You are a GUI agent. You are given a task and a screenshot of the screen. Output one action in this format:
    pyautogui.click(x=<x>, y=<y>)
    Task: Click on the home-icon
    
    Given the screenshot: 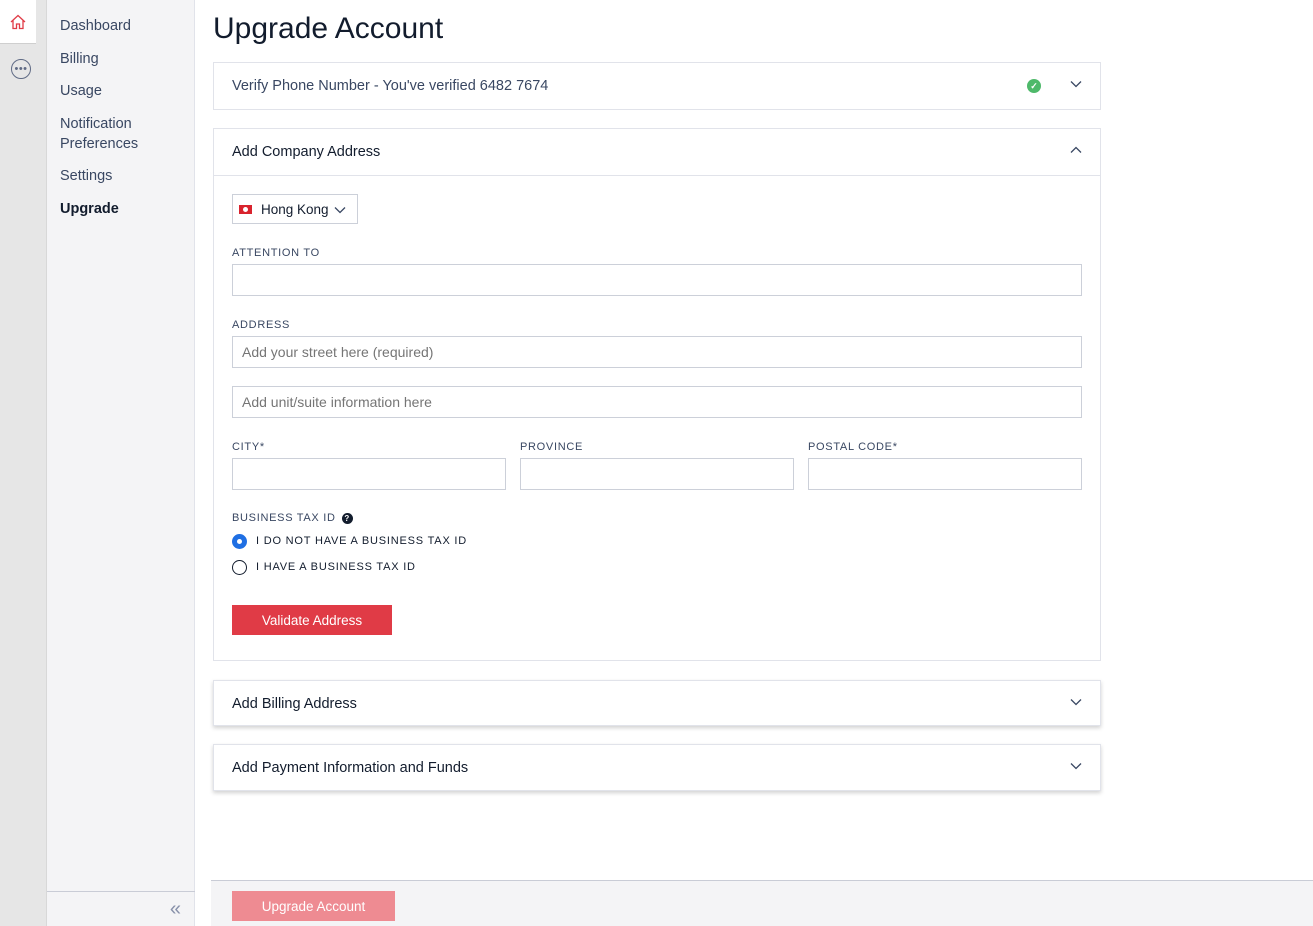 What is the action you would take?
    pyautogui.click(x=18, y=22)
    